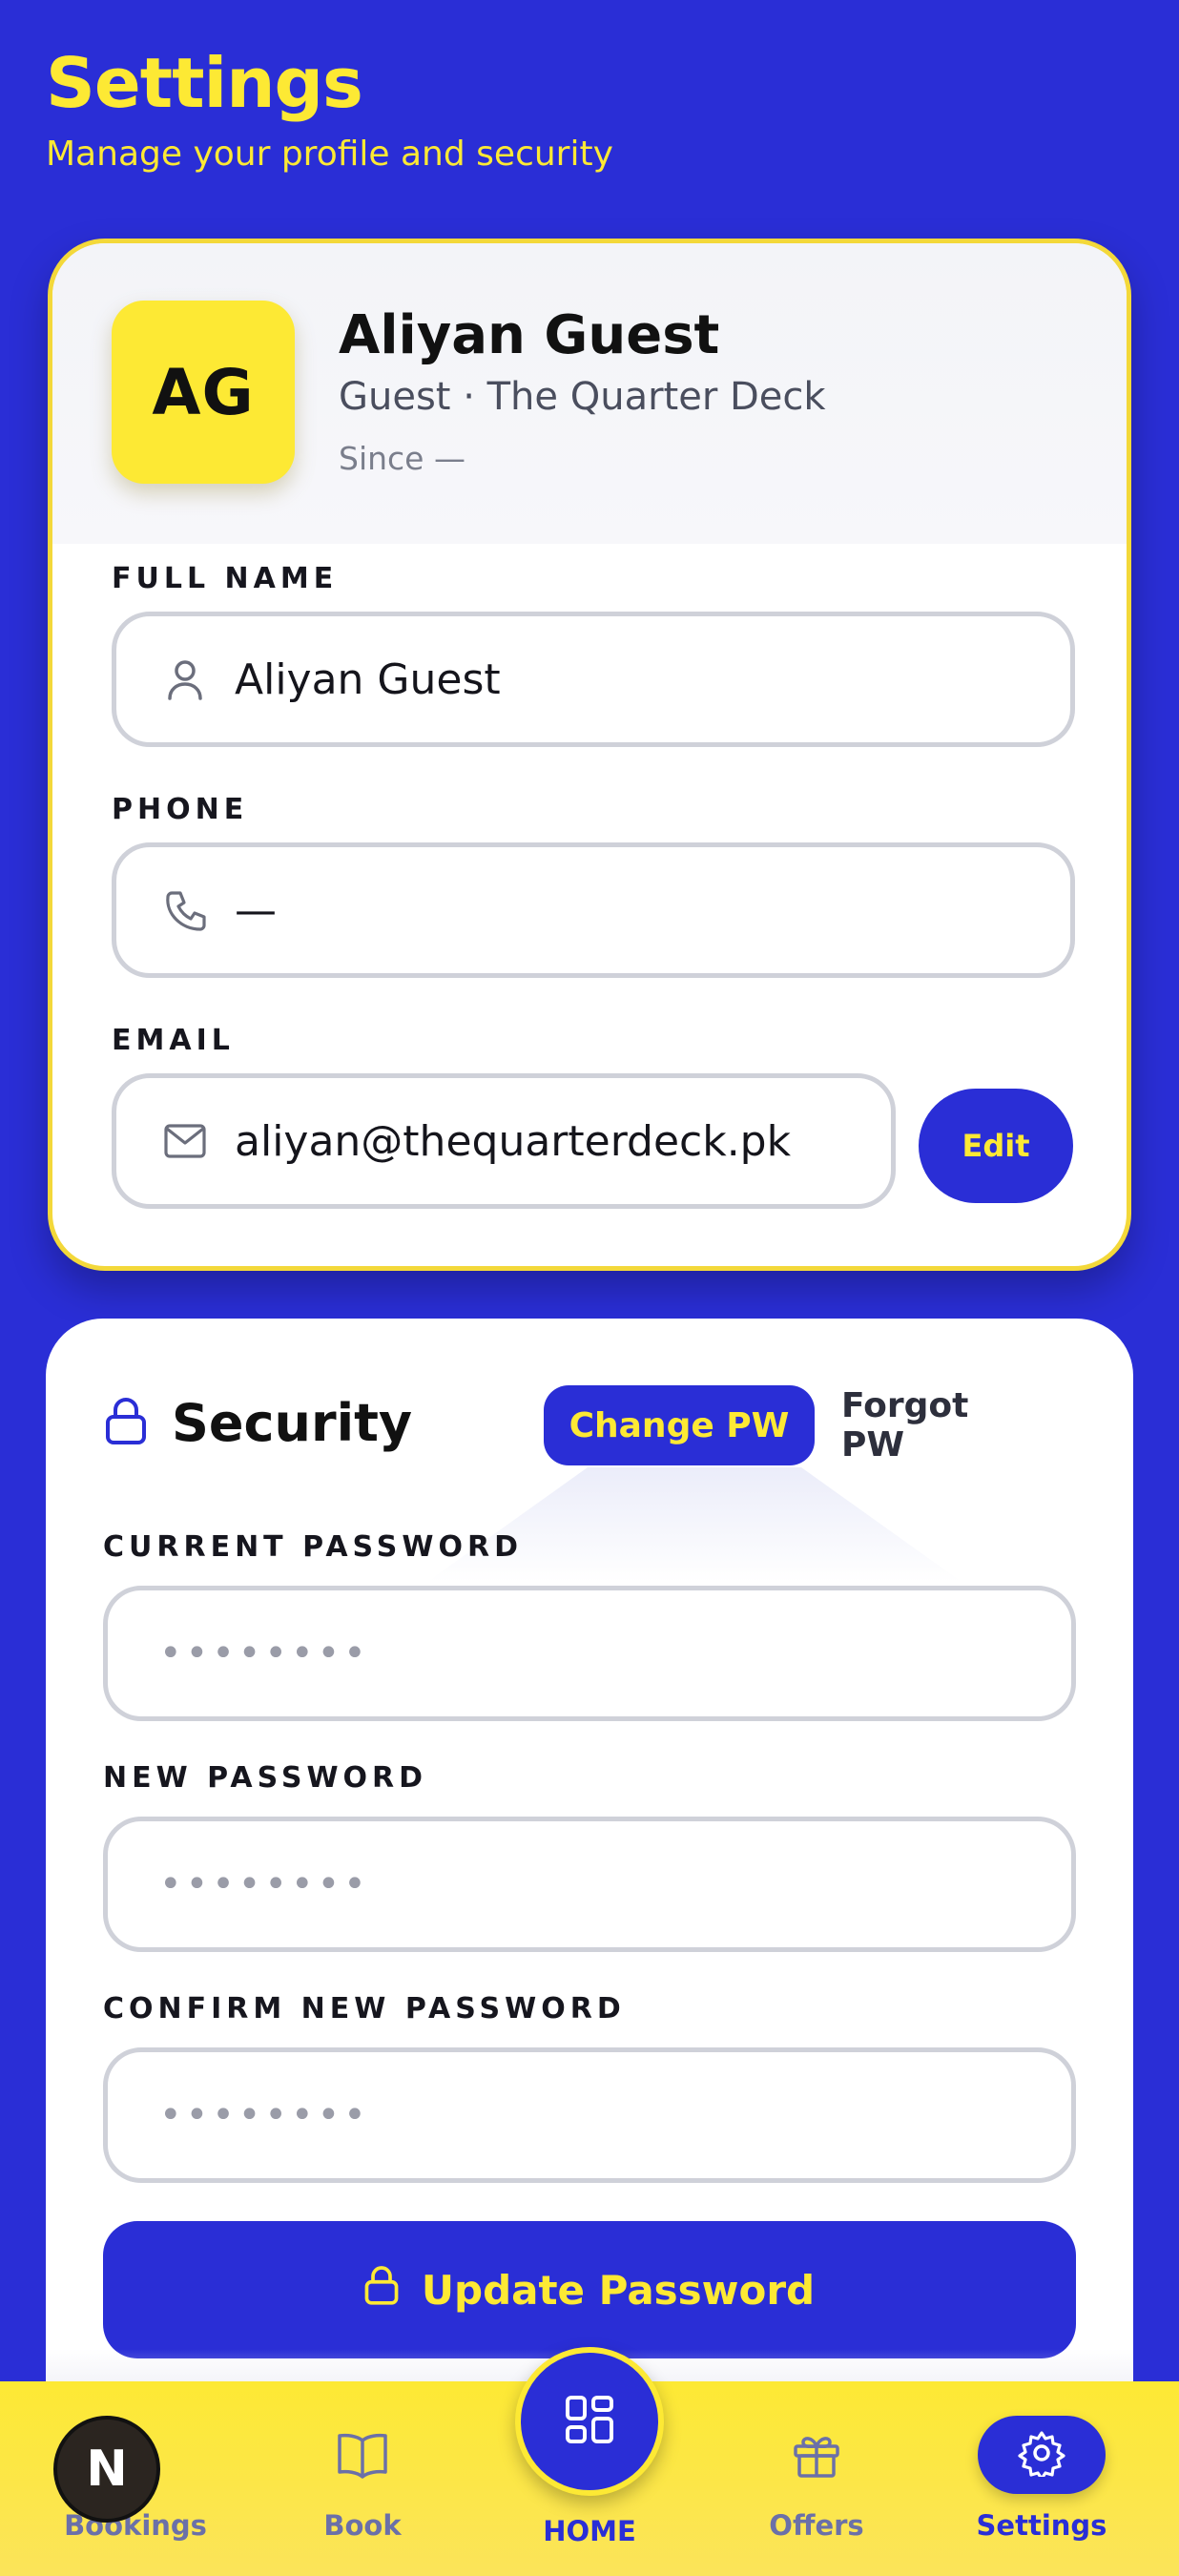 The image size is (1179, 2576). I want to click on security-title: Security, so click(292, 1423).